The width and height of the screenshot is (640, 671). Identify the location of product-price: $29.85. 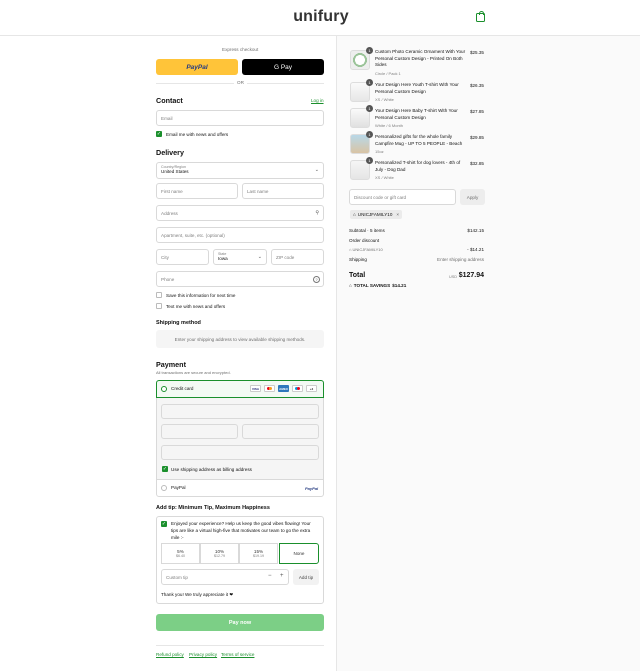
(476, 137).